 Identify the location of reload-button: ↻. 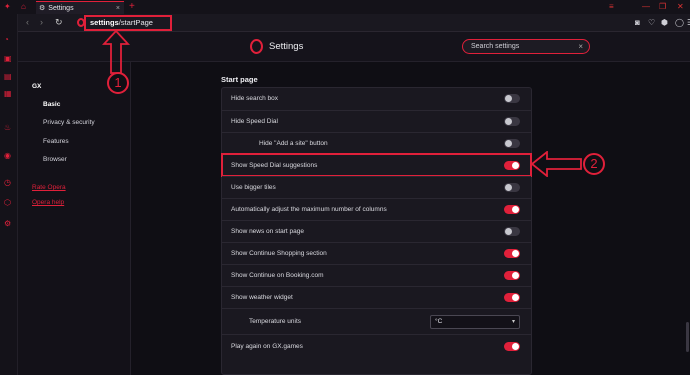
(59, 22).